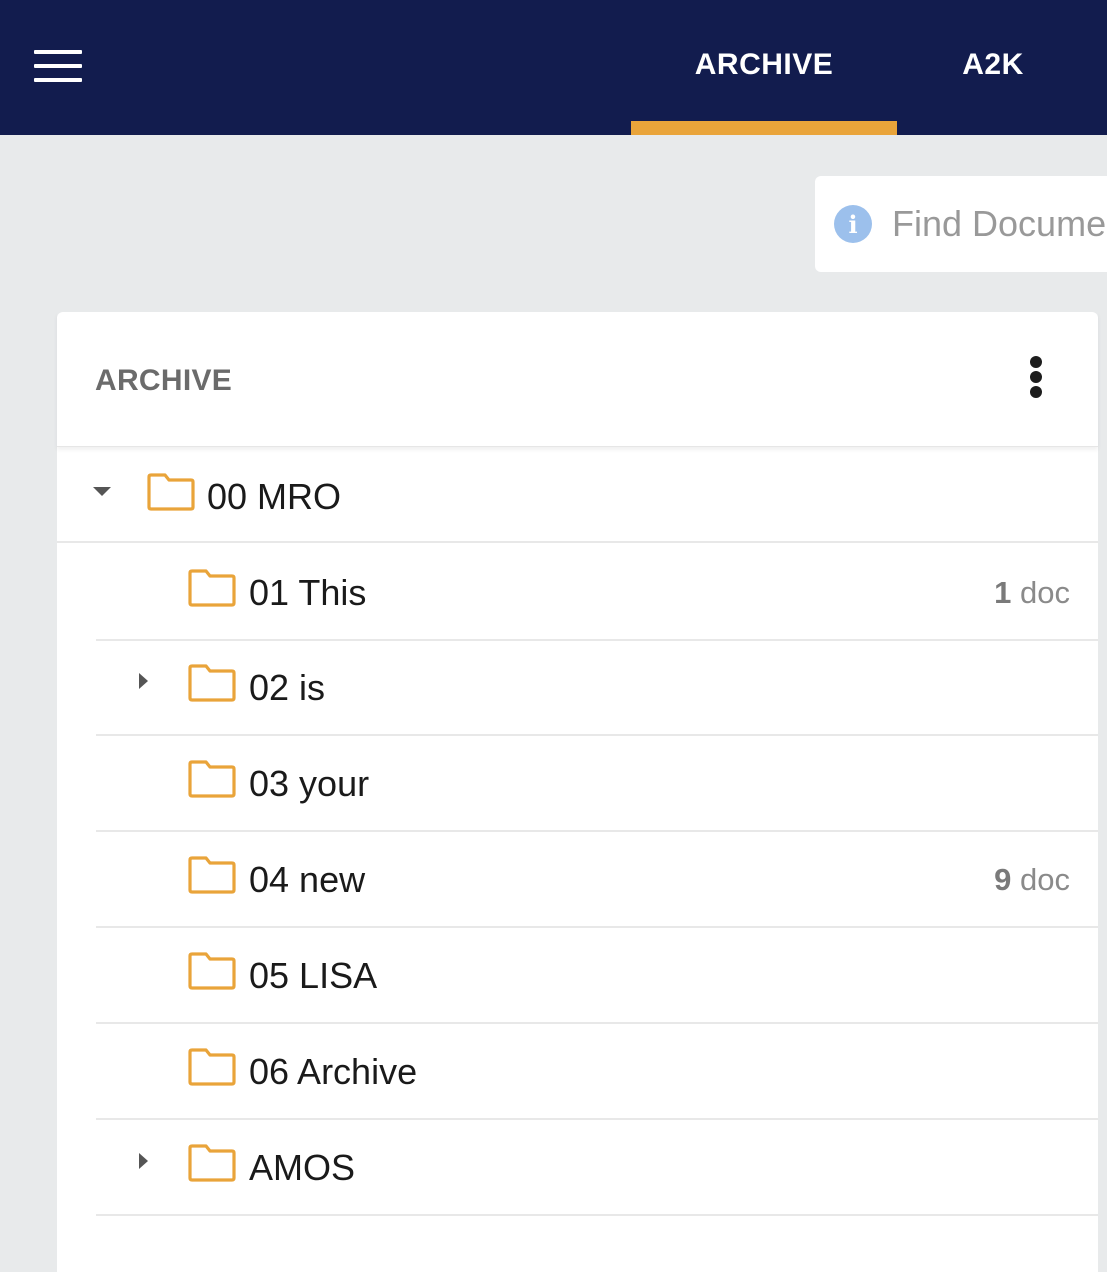  I want to click on card-title: ARCHIVE, so click(164, 380).